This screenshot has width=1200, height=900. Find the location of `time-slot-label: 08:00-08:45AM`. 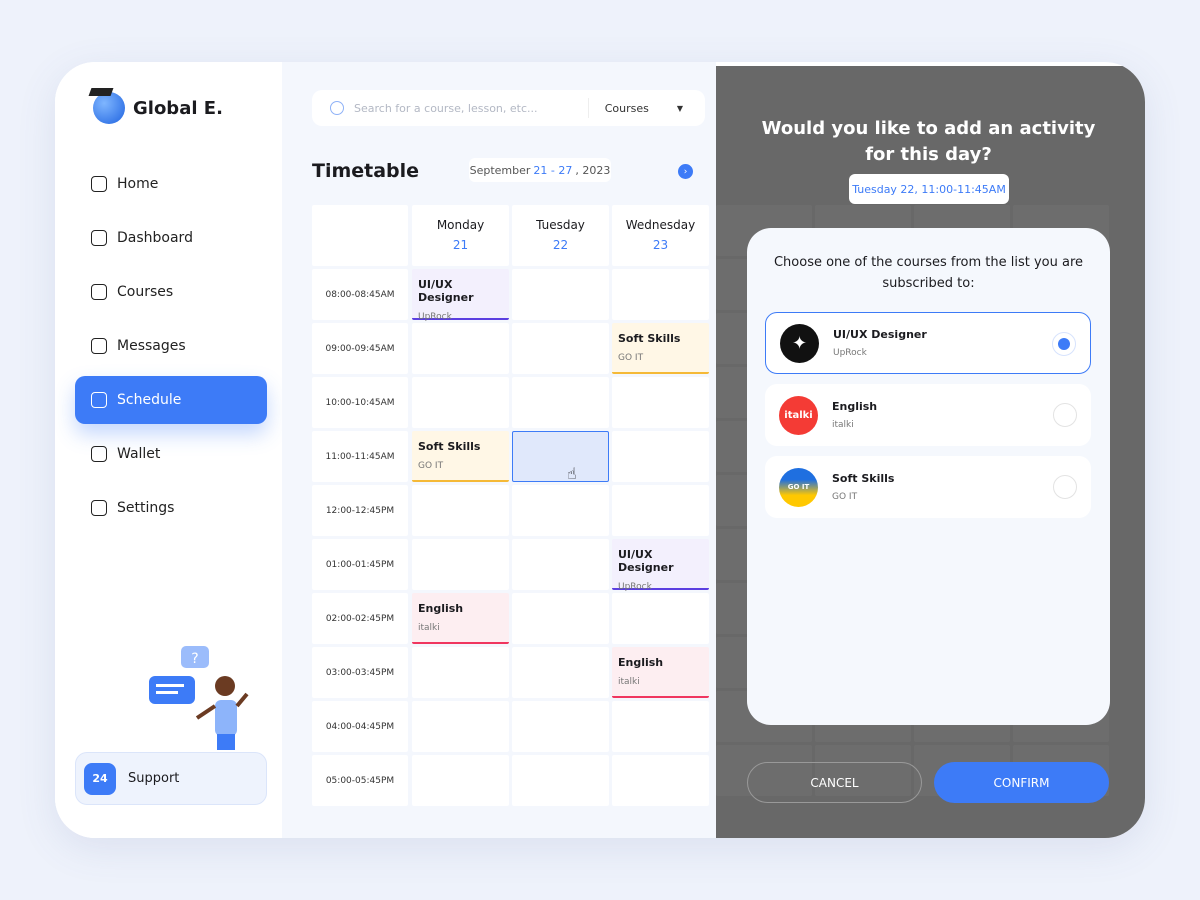

time-slot-label: 08:00-08:45AM is located at coordinates (360, 294).